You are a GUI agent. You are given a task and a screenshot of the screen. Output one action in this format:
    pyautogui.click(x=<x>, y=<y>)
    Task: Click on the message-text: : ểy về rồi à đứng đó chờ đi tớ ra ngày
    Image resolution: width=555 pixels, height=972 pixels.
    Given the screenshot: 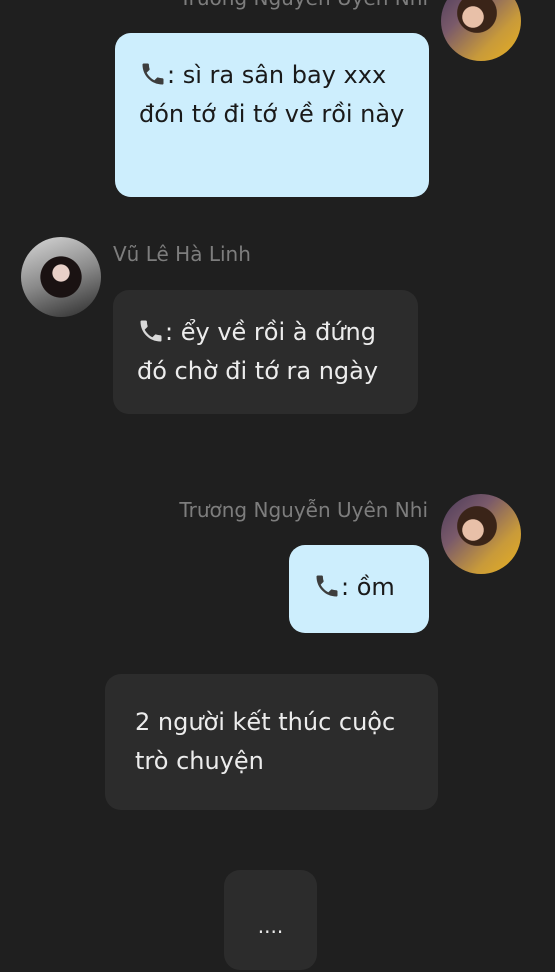 What is the action you would take?
    pyautogui.click(x=258, y=351)
    